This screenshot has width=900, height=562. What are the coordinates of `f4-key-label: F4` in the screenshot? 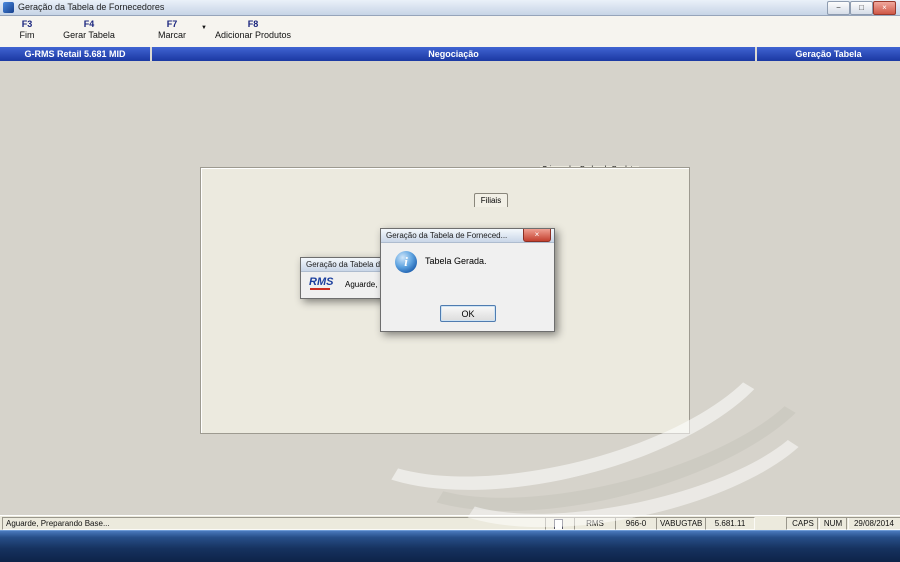 It's located at (89, 24).